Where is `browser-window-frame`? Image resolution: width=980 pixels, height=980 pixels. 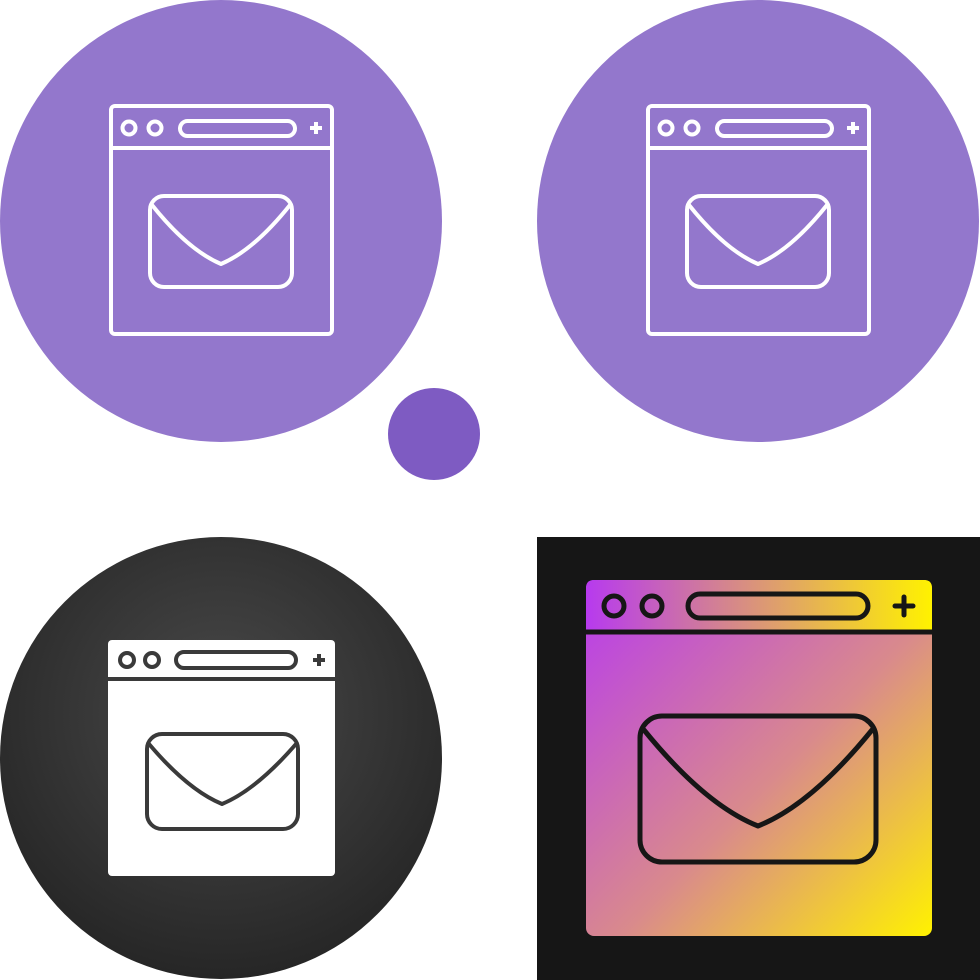
browser-window-frame is located at coordinates (221, 758).